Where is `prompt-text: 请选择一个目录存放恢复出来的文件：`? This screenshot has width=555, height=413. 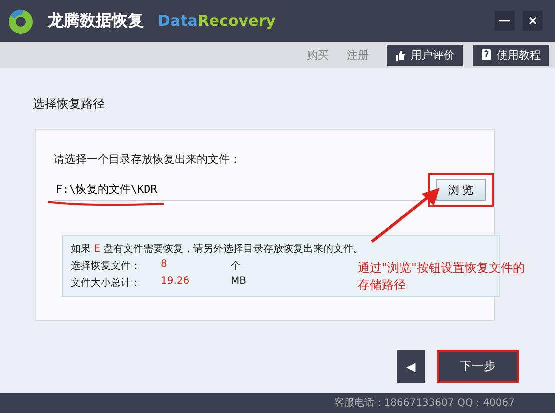
prompt-text: 请选择一个目录存放恢复出来的文件： is located at coordinates (148, 159).